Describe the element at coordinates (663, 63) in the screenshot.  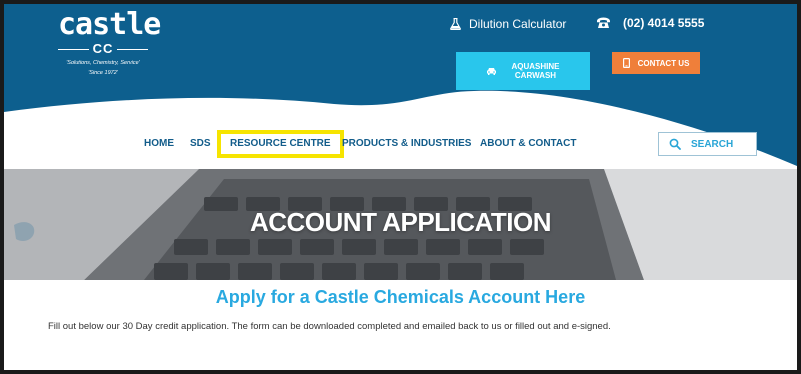
I see `contact-us-label: CONTACT US` at that location.